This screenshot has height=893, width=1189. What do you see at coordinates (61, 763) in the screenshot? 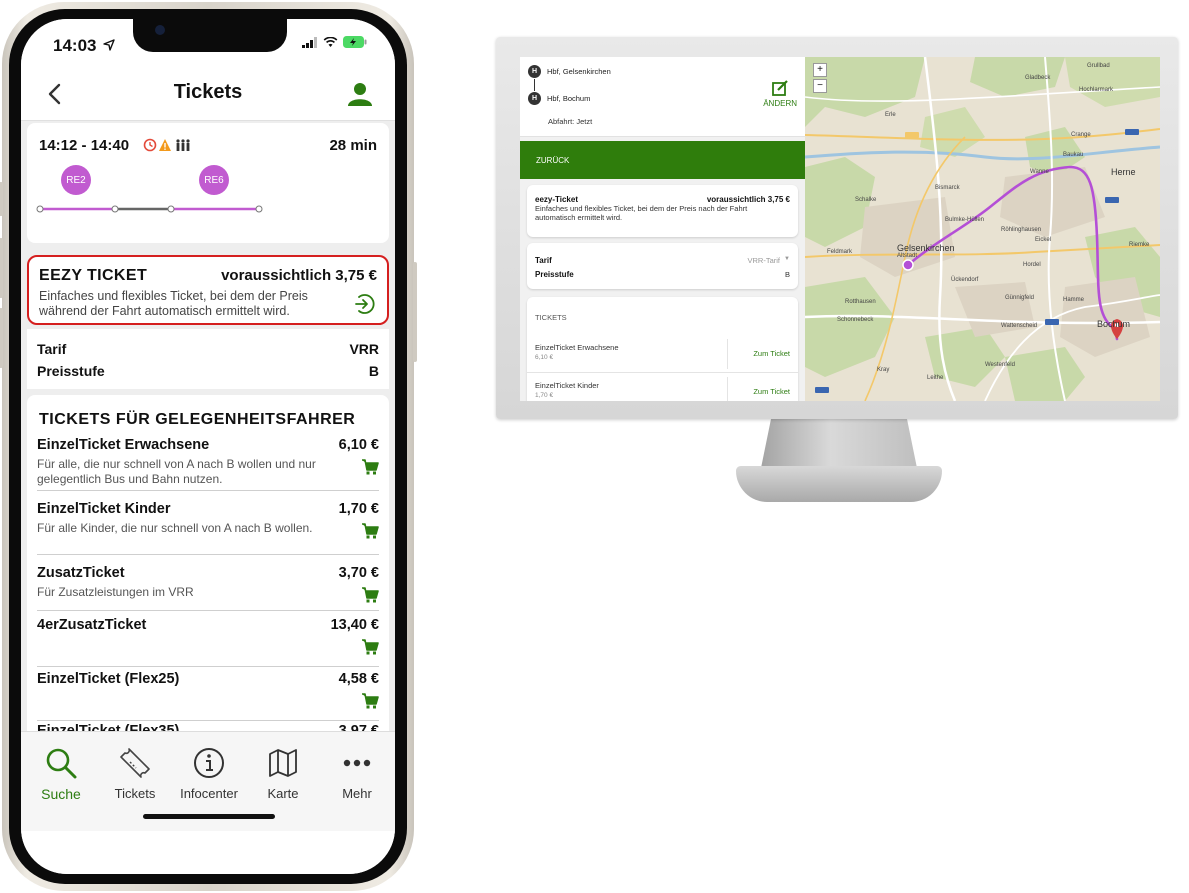
I see `search-icon` at bounding box center [61, 763].